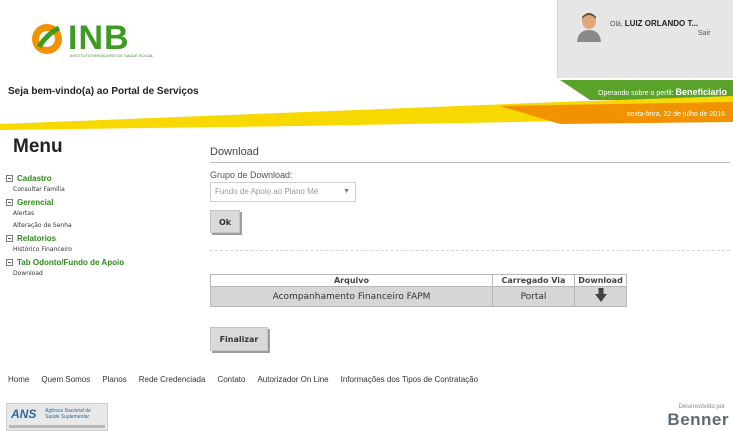 Image resolution: width=733 pixels, height=431 pixels. I want to click on section-divider, so click(470, 250).